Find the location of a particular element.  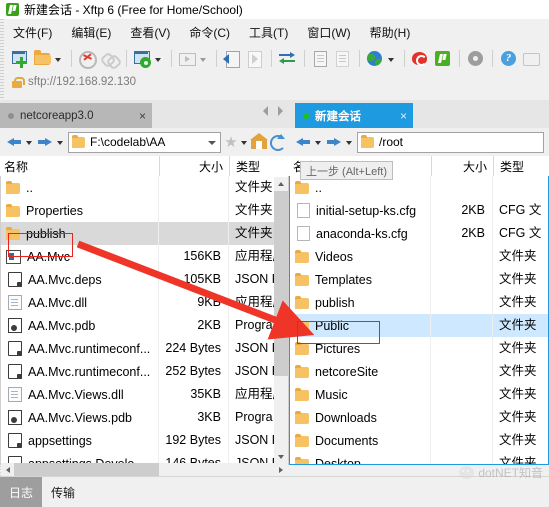

open-folder-chevron-down-icon is located at coordinates (58, 58).